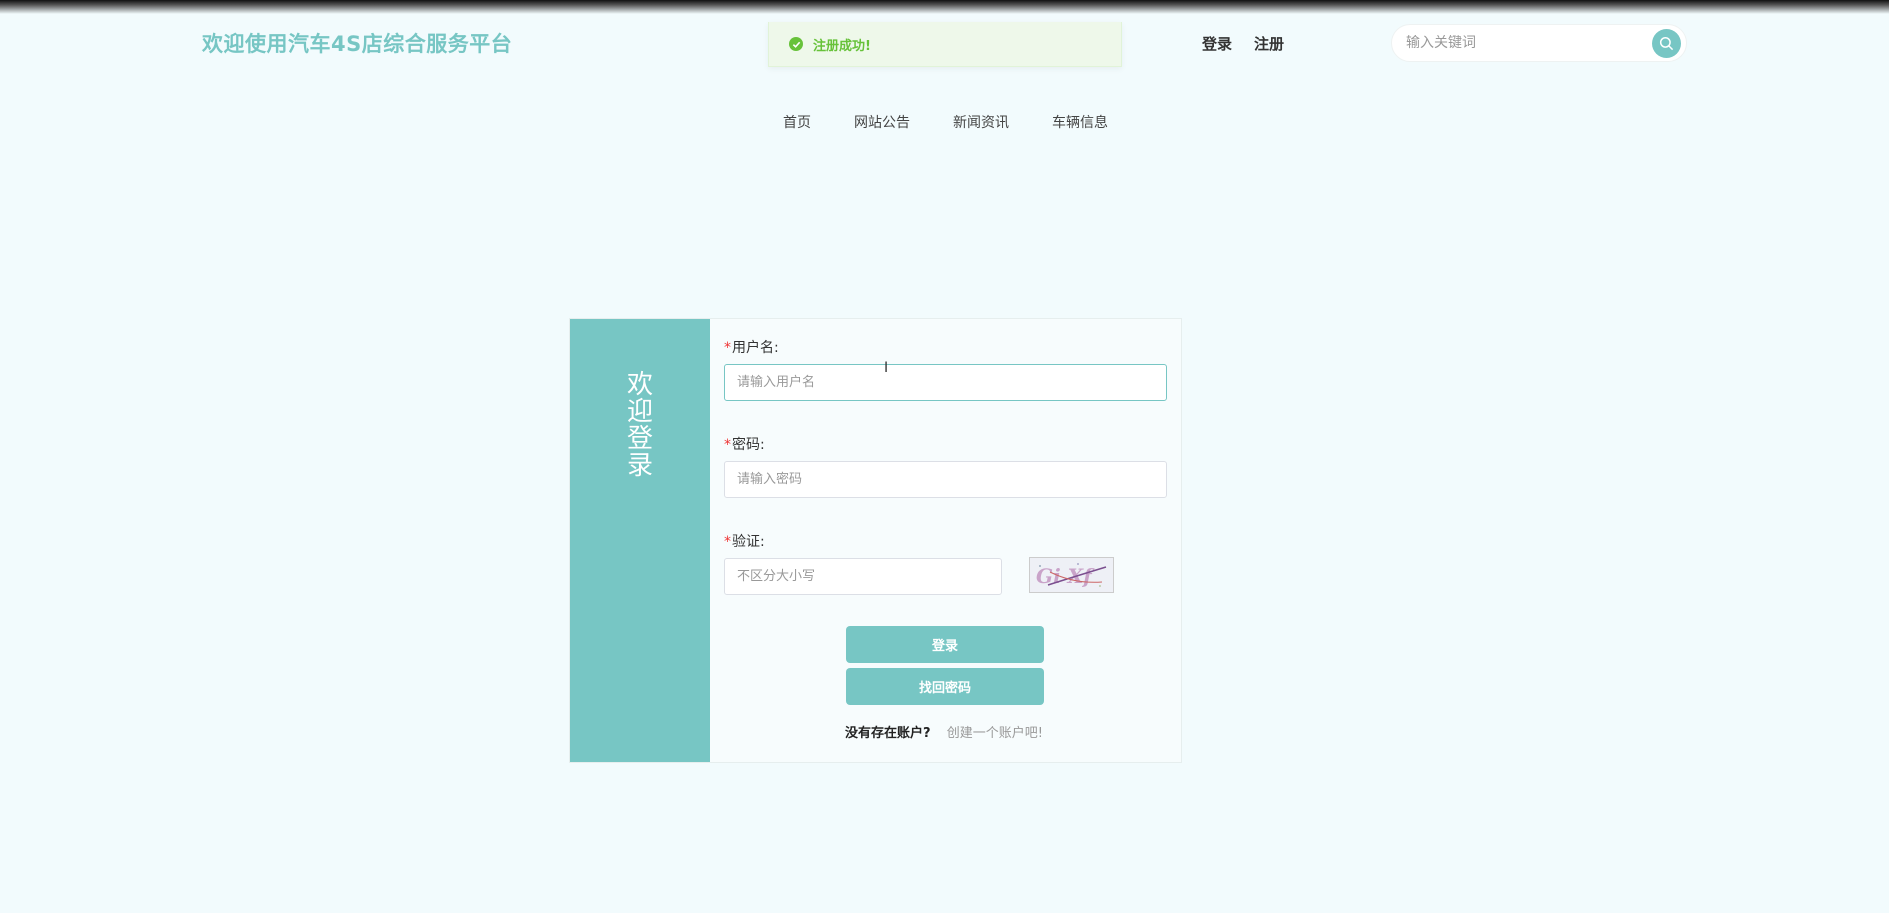 The image size is (1889, 913). What do you see at coordinates (748, 542) in the screenshot?
I see `captcha-label-text: 验证:` at bounding box center [748, 542].